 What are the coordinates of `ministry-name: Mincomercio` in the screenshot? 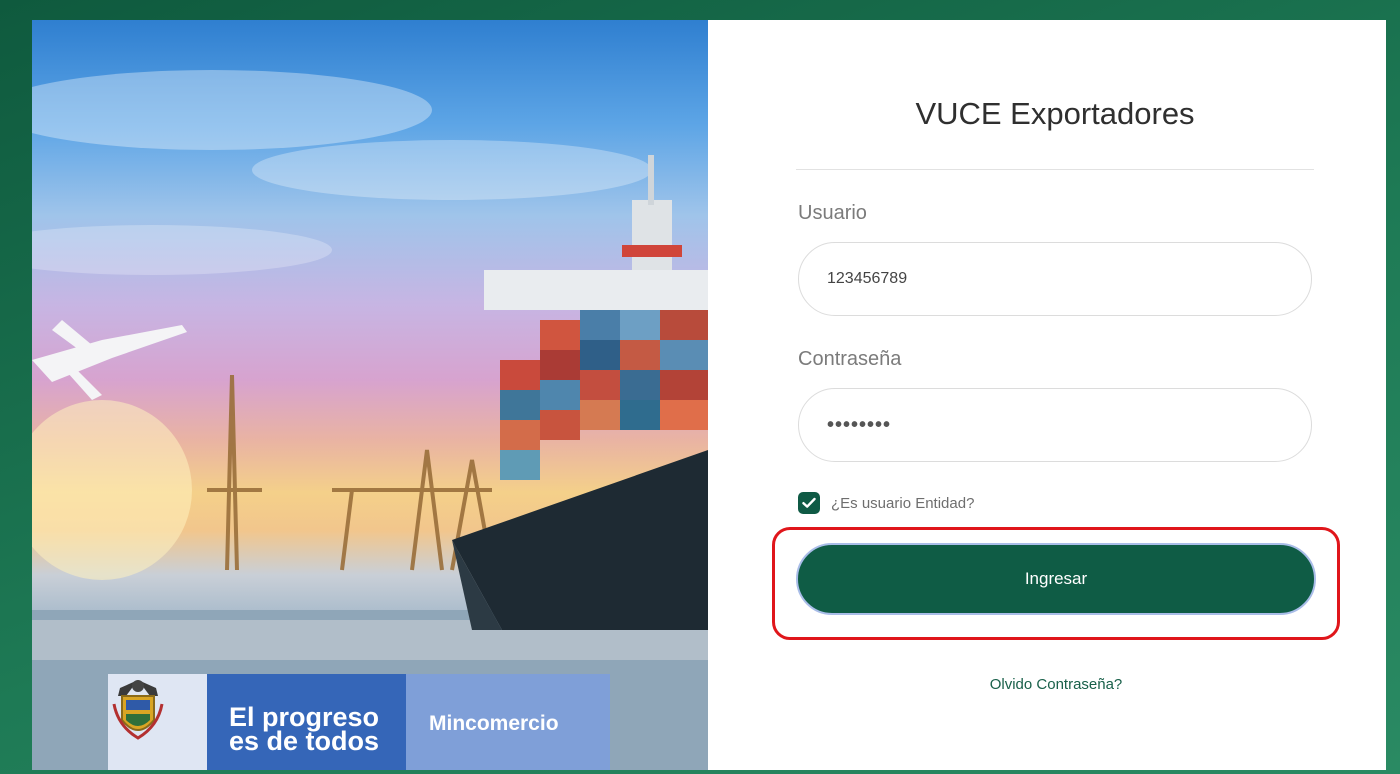 It's located at (508, 722).